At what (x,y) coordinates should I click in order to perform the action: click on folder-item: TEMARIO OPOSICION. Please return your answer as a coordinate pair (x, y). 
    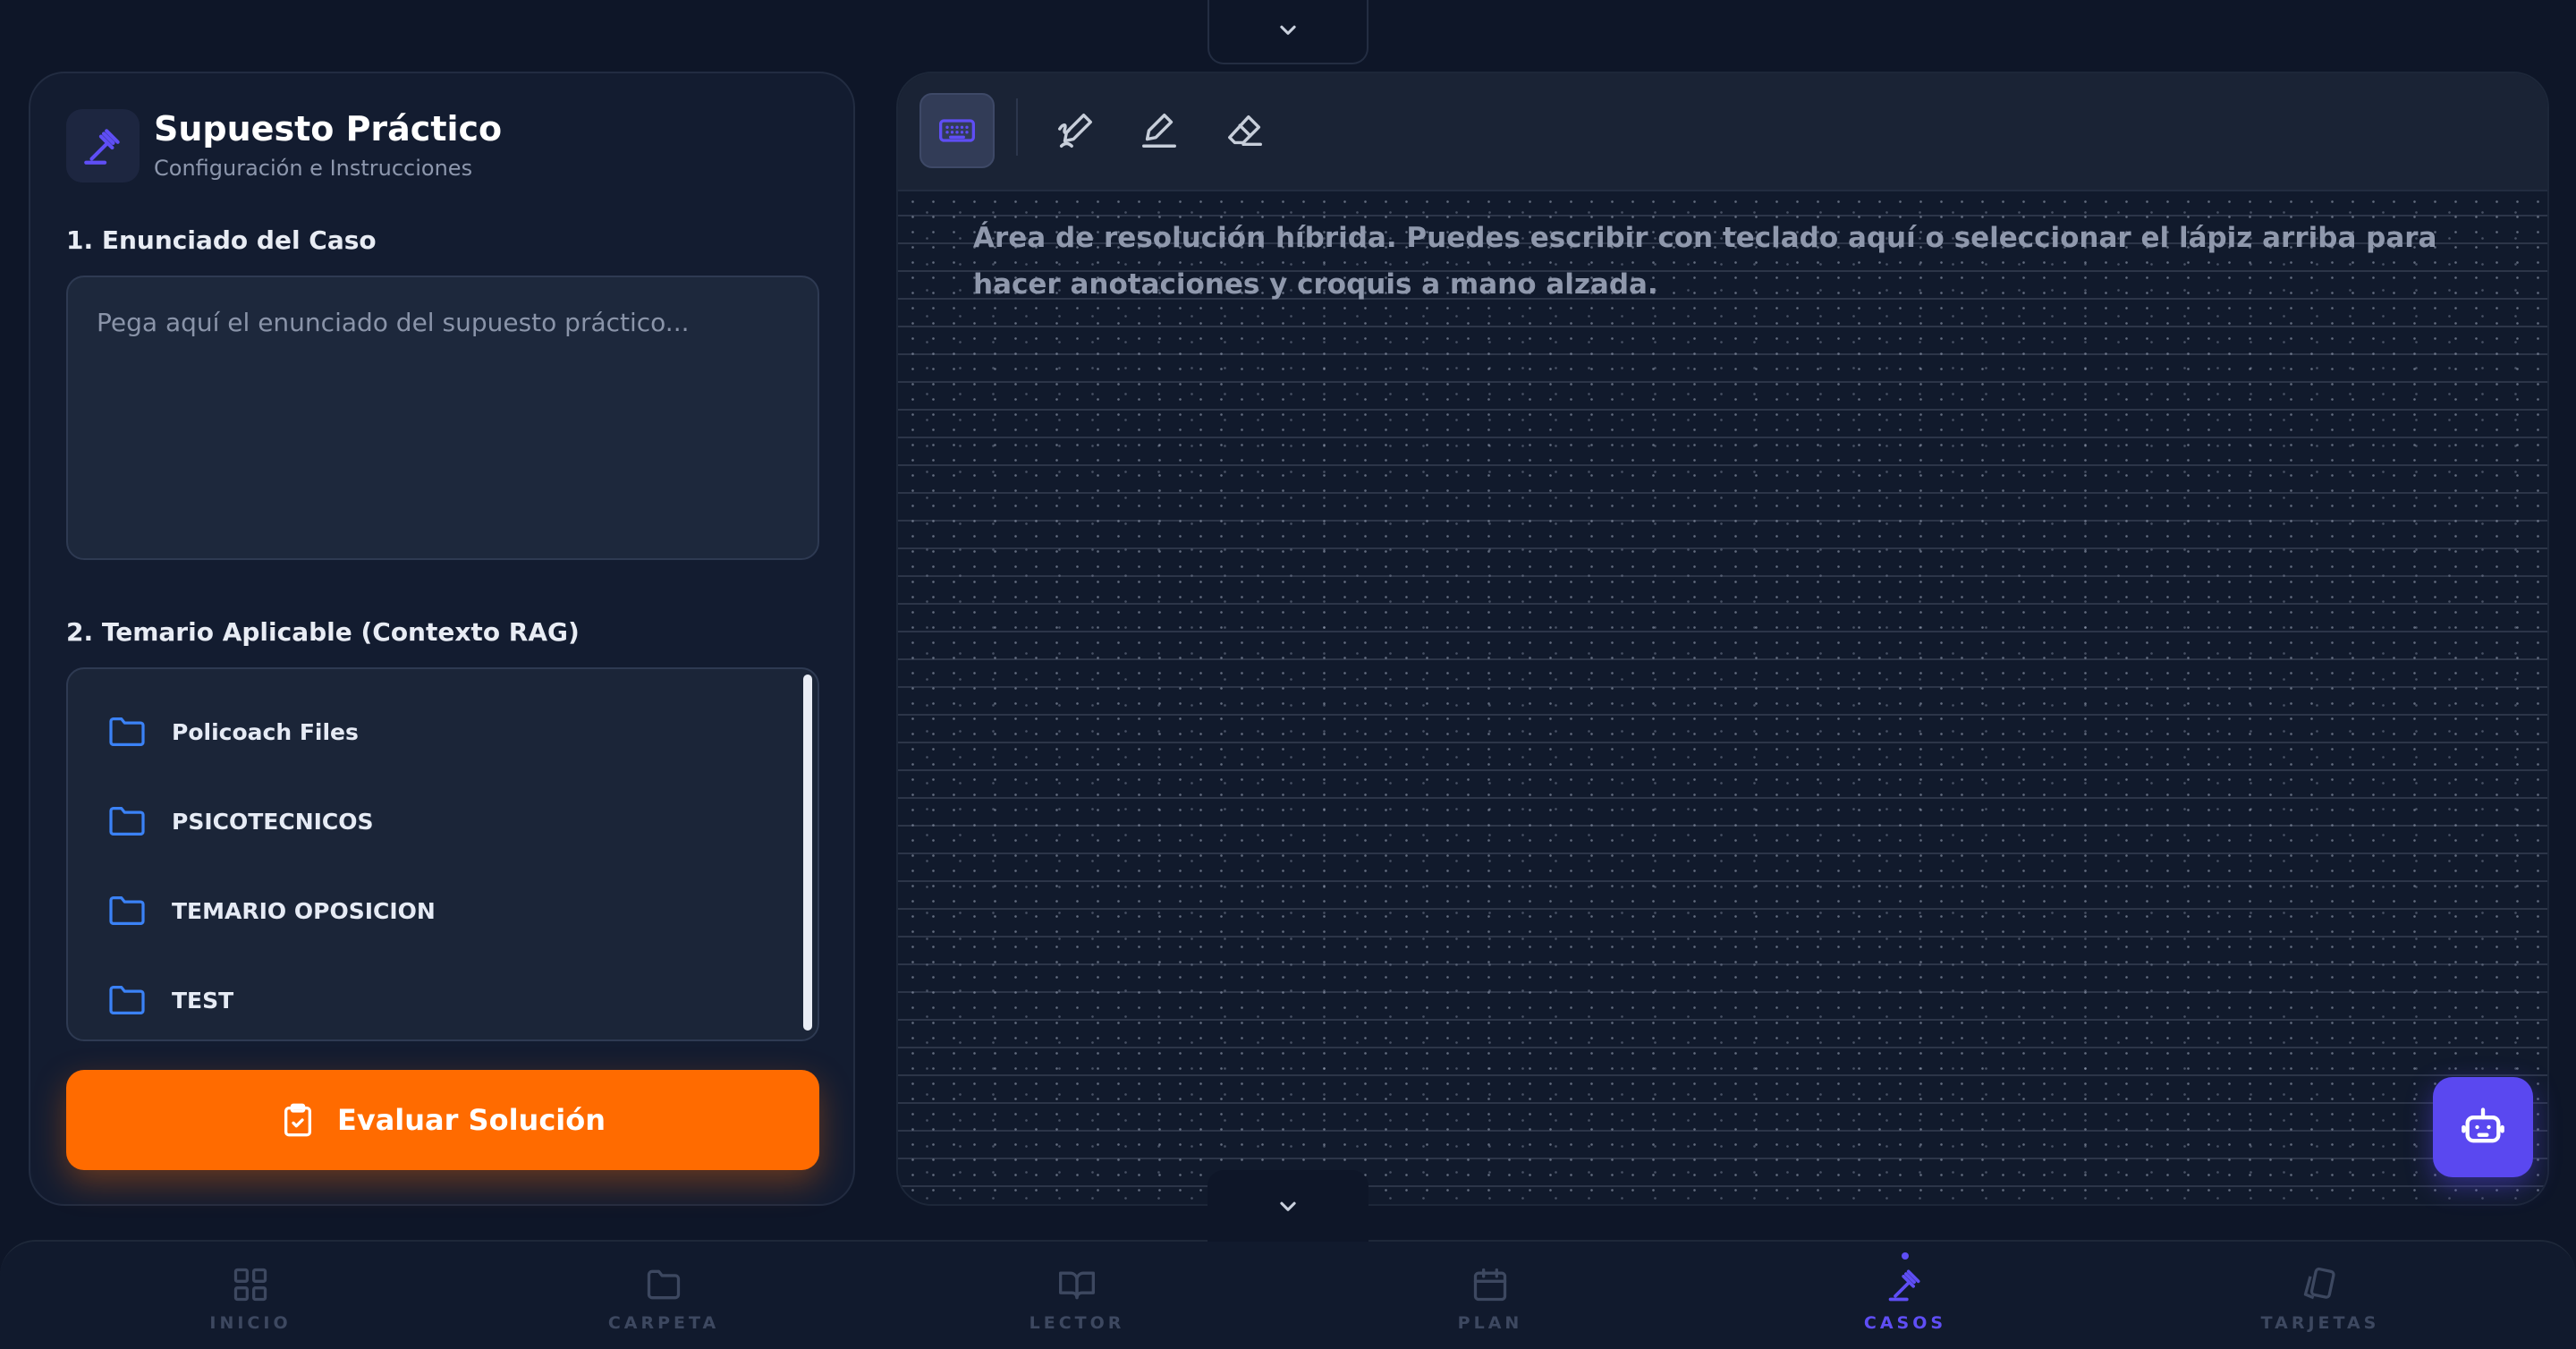
    Looking at the image, I should click on (271, 911).